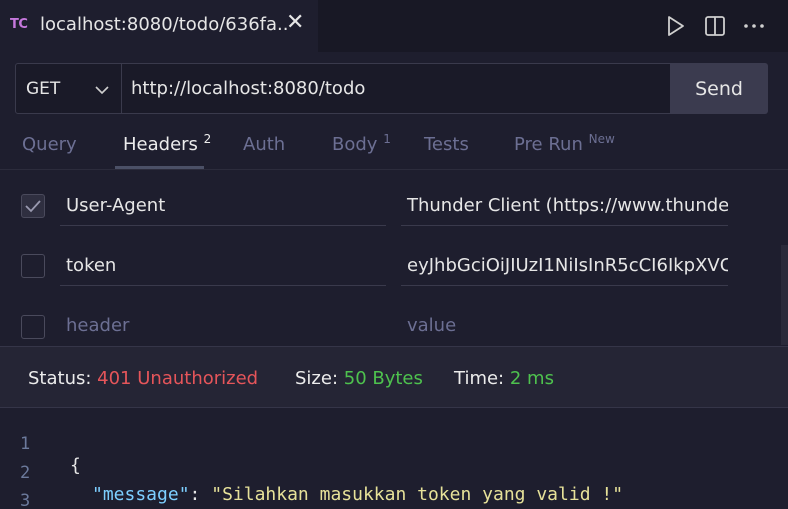  I want to click on status-code: 401 Unauthorized, so click(178, 378).